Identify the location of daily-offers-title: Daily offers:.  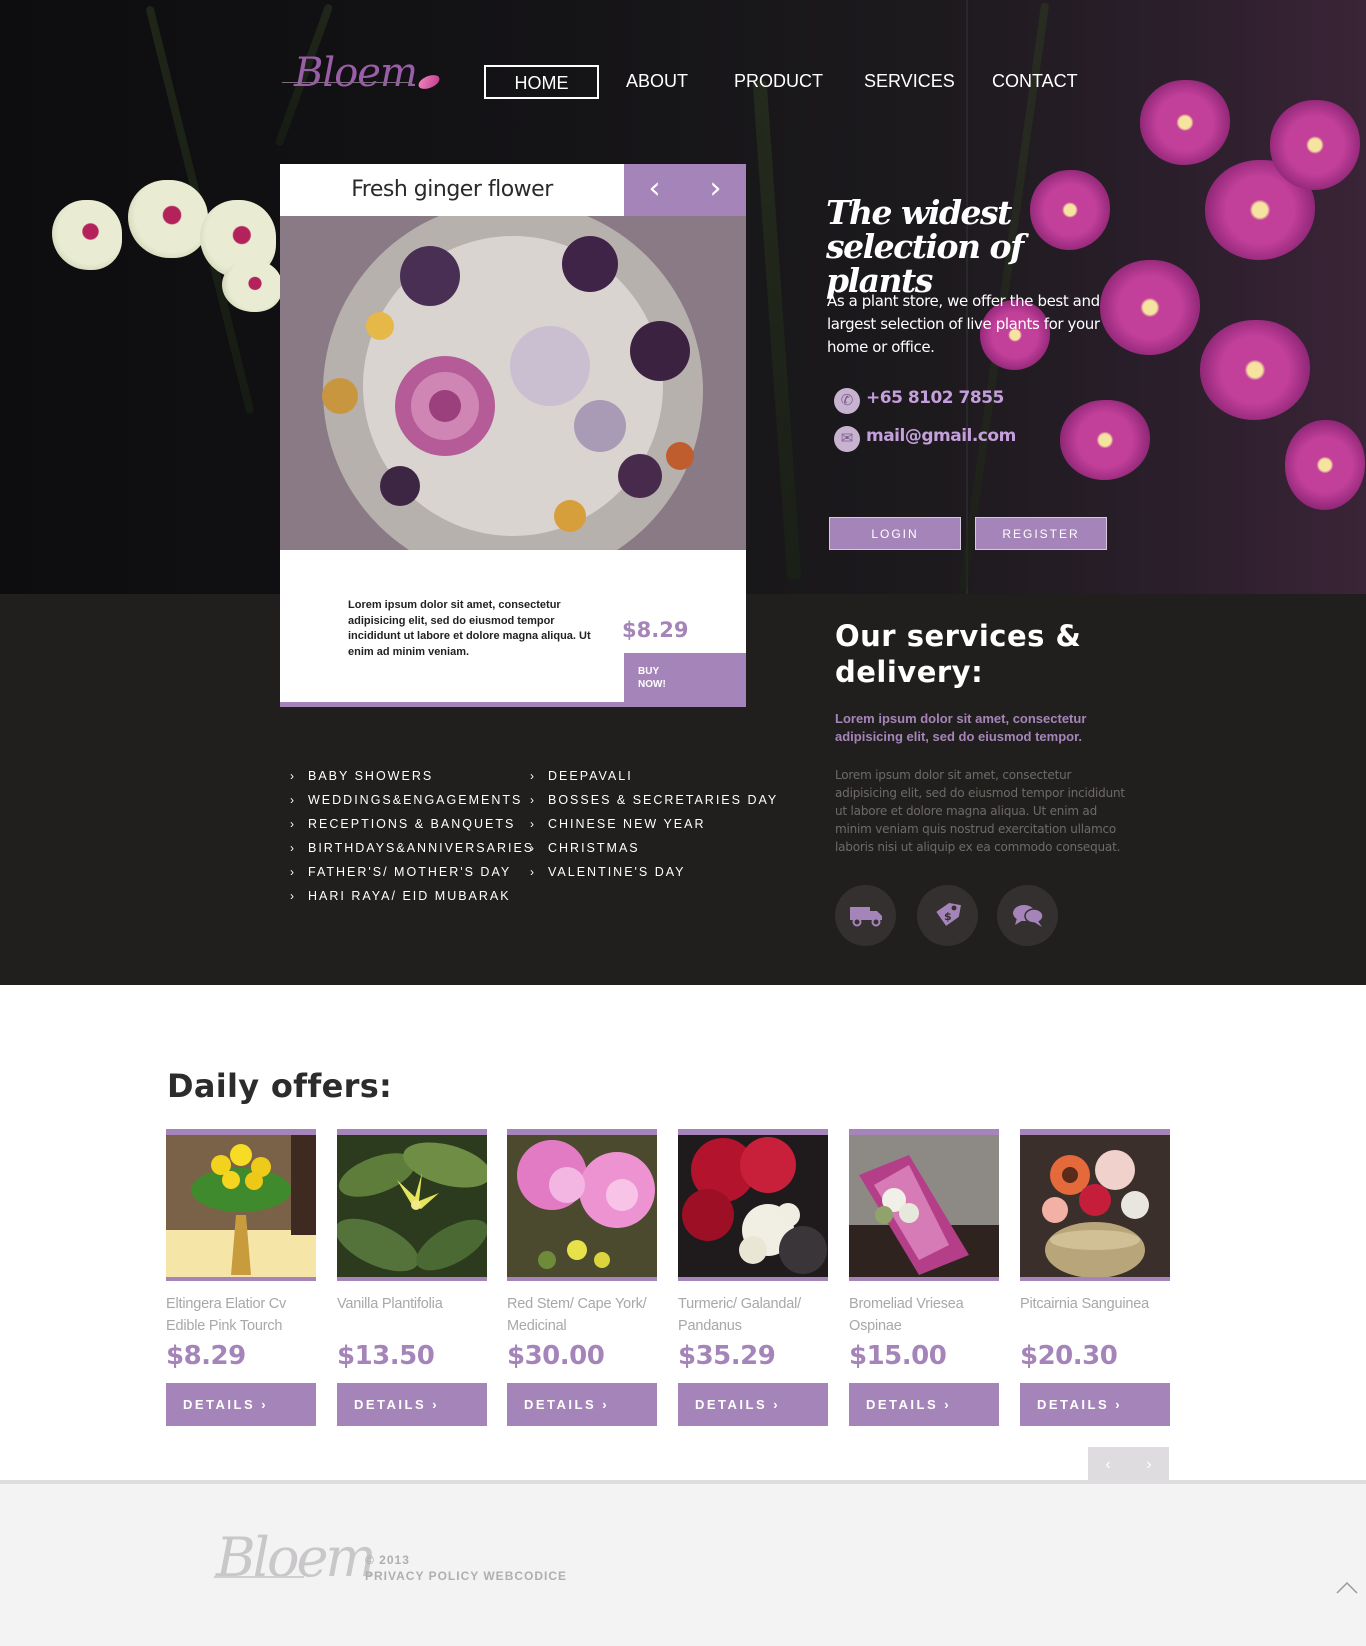
(280, 1086).